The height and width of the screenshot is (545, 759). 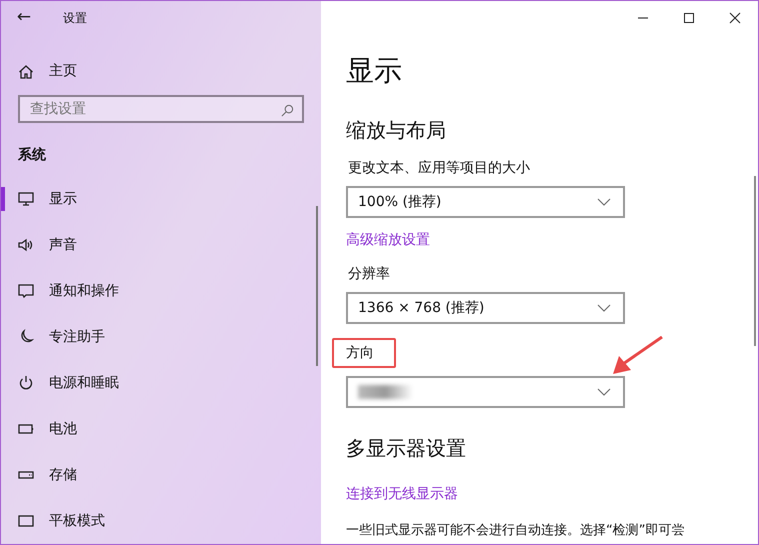 I want to click on field-label: 更改文本、应用等项目的大小, so click(x=439, y=168).